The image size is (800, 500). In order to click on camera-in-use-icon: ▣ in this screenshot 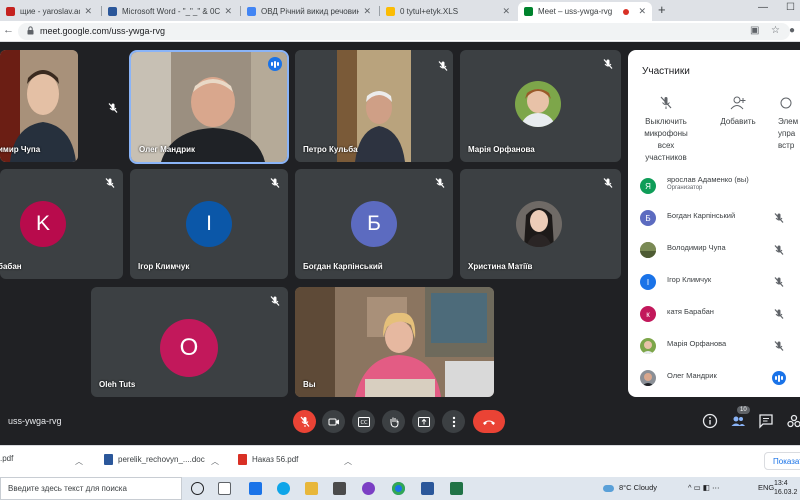, I will do `click(754, 30)`.